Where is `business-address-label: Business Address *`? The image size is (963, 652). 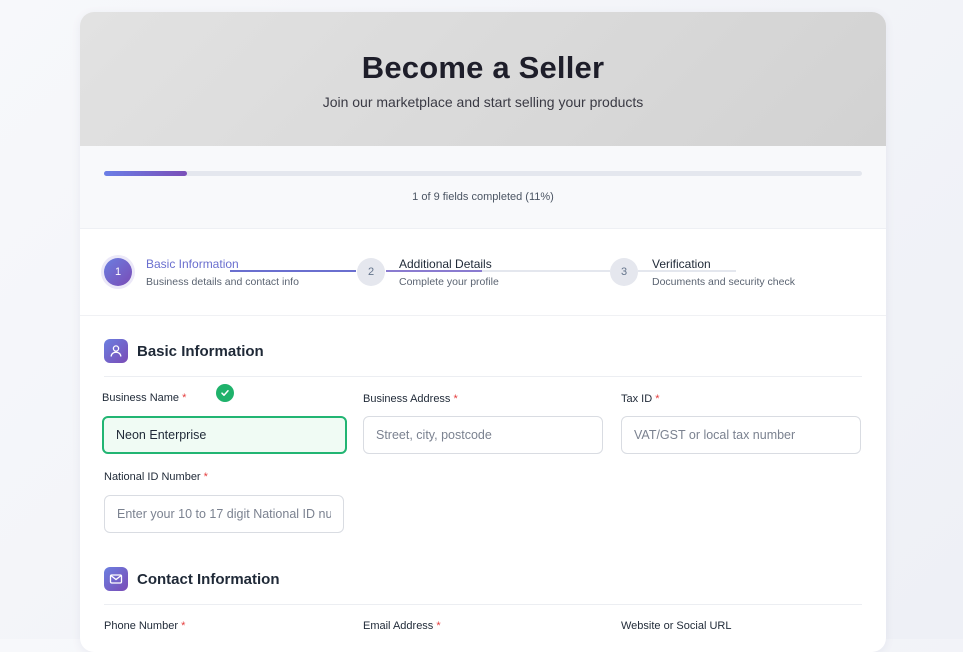 business-address-label: Business Address * is located at coordinates (410, 399).